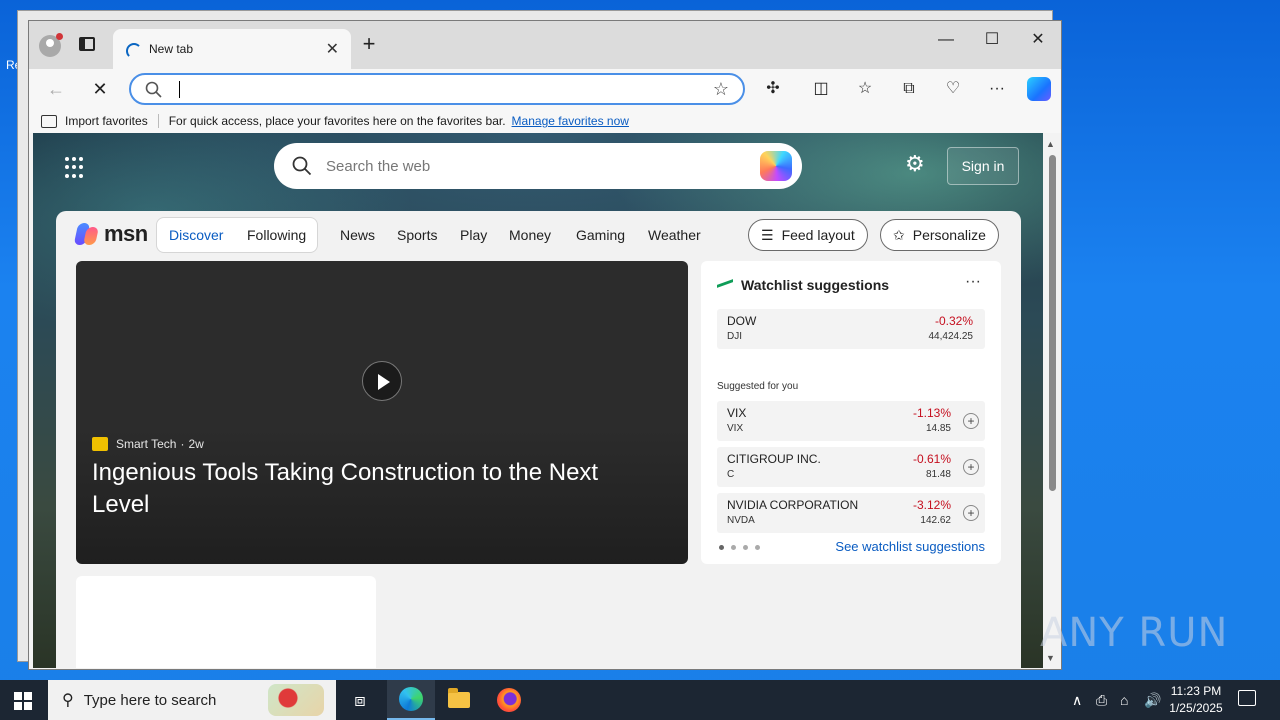 This screenshot has height=720, width=1280. What do you see at coordinates (1134, 633) in the screenshot?
I see `watermark-logo: ANY RUN` at bounding box center [1134, 633].